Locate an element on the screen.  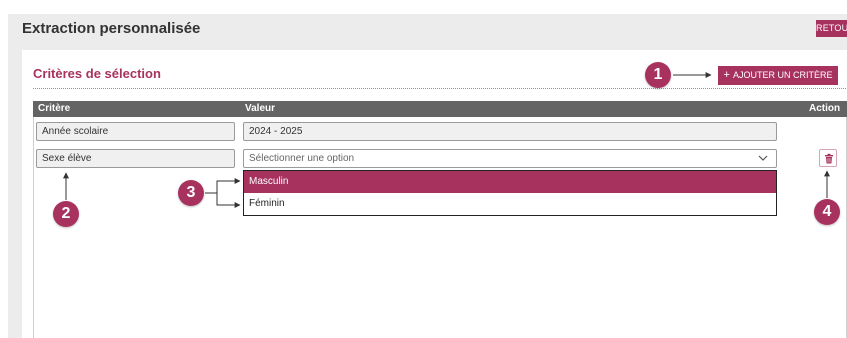
annotation-badge-1: 1 is located at coordinates (658, 75).